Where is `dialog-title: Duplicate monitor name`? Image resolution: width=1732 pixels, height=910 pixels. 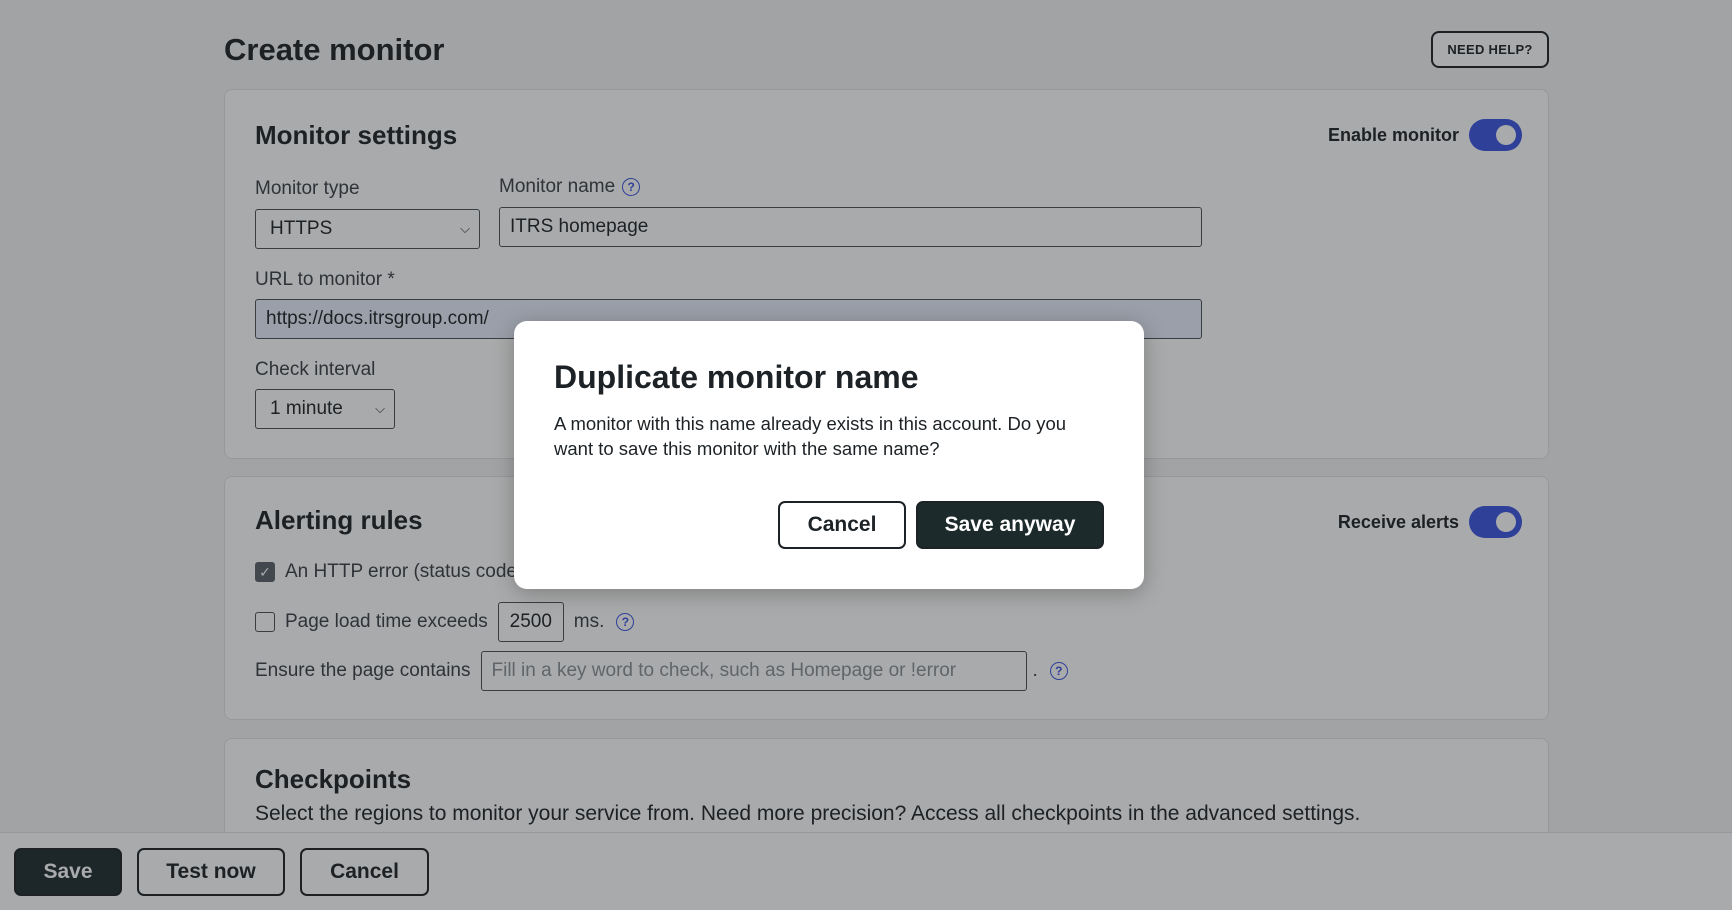
dialog-title: Duplicate monitor name is located at coordinates (736, 377).